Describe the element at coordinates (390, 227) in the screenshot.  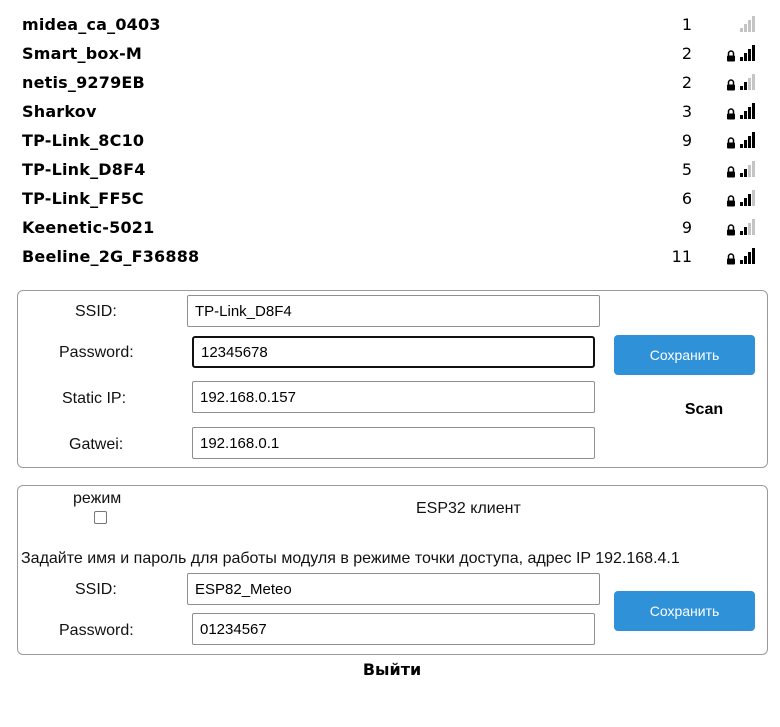
I see `network-row: Keenetic-5021 9` at that location.